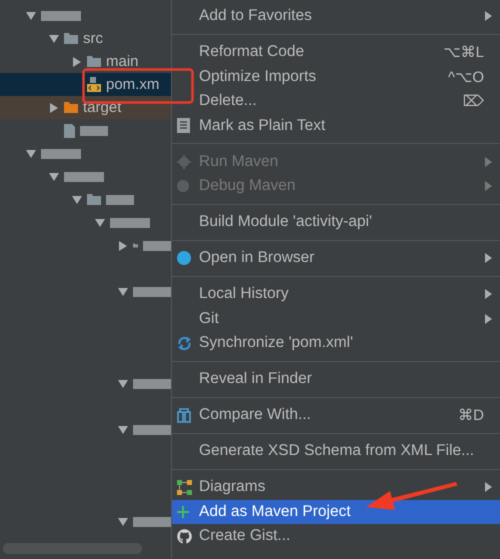 The image size is (500, 559). I want to click on tree-label: main, so click(122, 61).